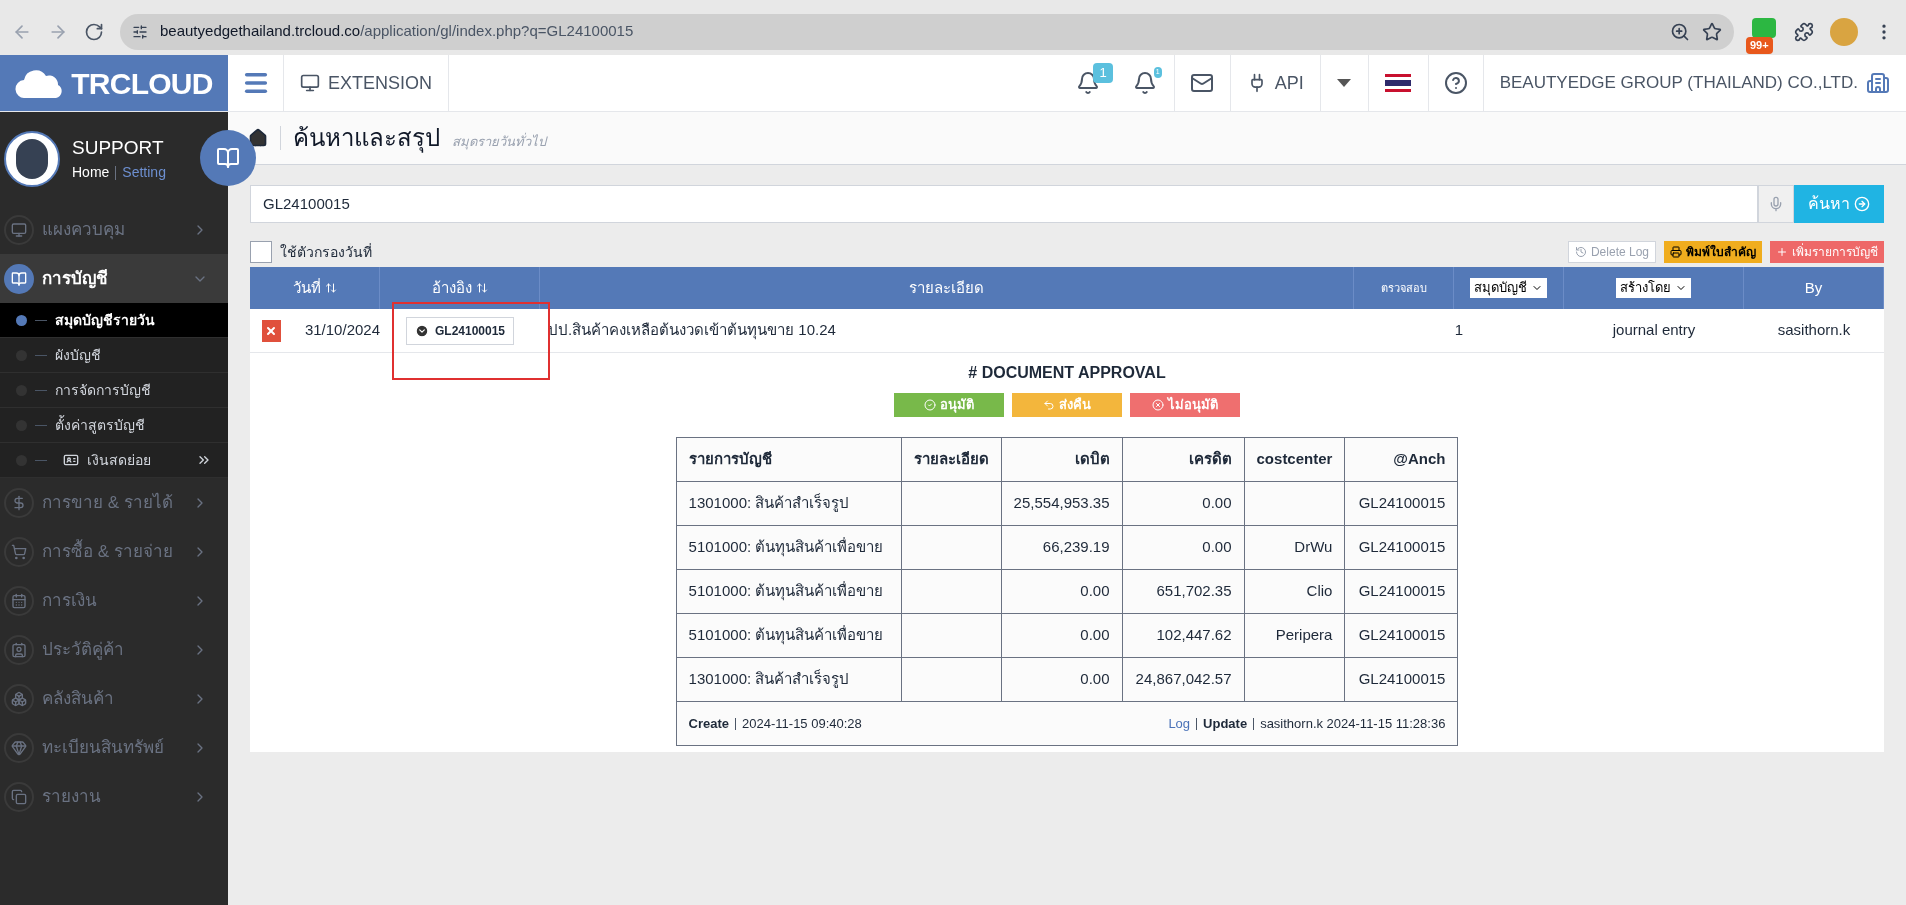 The width and height of the screenshot is (1906, 905). Describe the element at coordinates (1202, 83) in the screenshot. I see `mail-icon` at that location.